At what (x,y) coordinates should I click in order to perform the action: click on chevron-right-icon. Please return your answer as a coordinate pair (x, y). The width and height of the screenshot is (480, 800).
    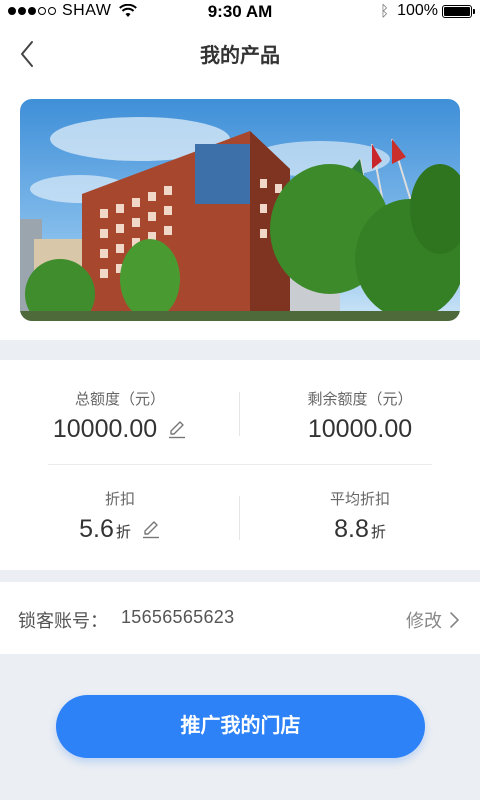
    Looking at the image, I should click on (454, 620).